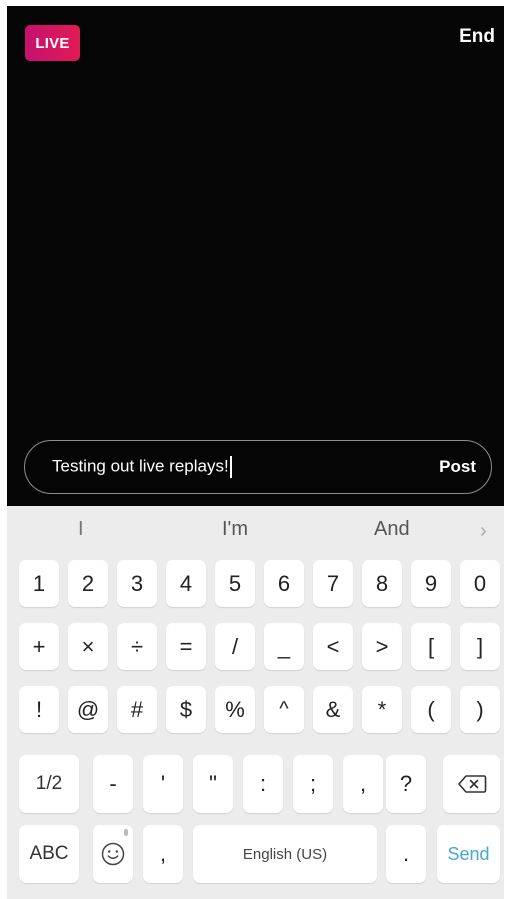 Image resolution: width=508 pixels, height=899 pixels. Describe the element at coordinates (235, 529) in the screenshot. I see `suggestion-2: I'm` at that location.